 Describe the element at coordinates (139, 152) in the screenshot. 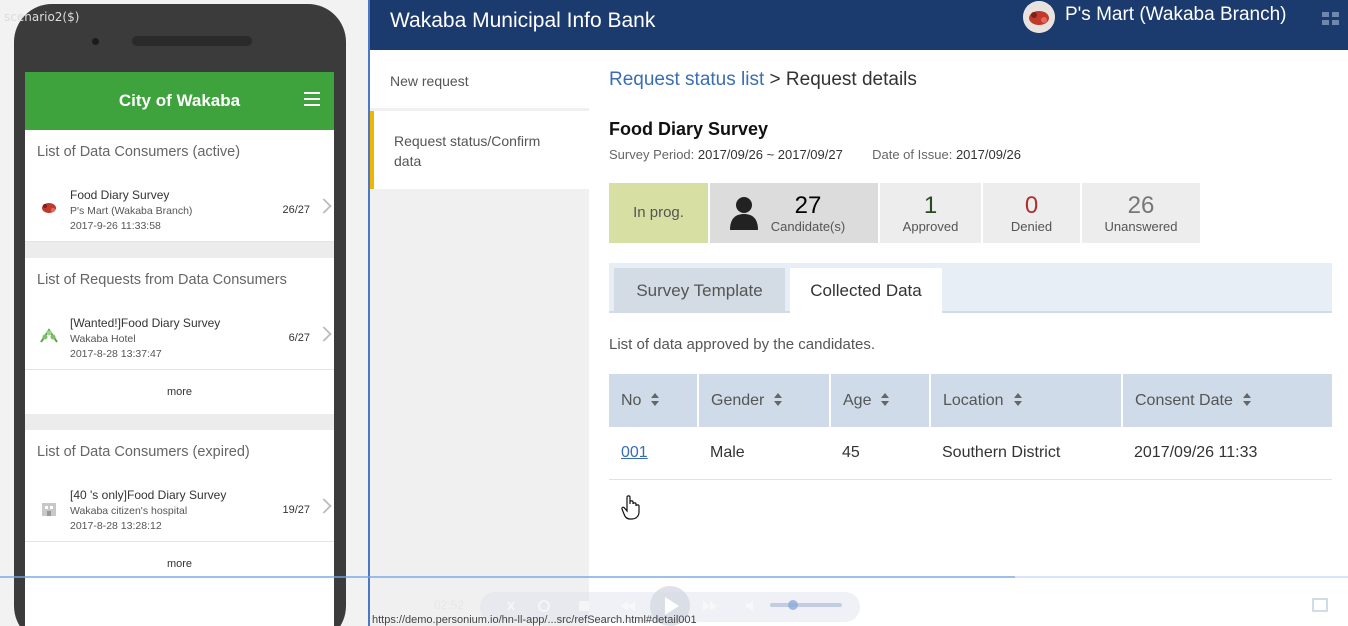

I see `section-active-title: List of Data Consumers (active)` at that location.